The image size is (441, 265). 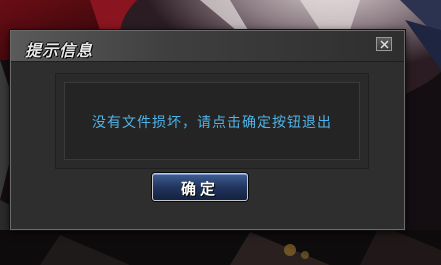 I want to click on close-icon, so click(x=384, y=44).